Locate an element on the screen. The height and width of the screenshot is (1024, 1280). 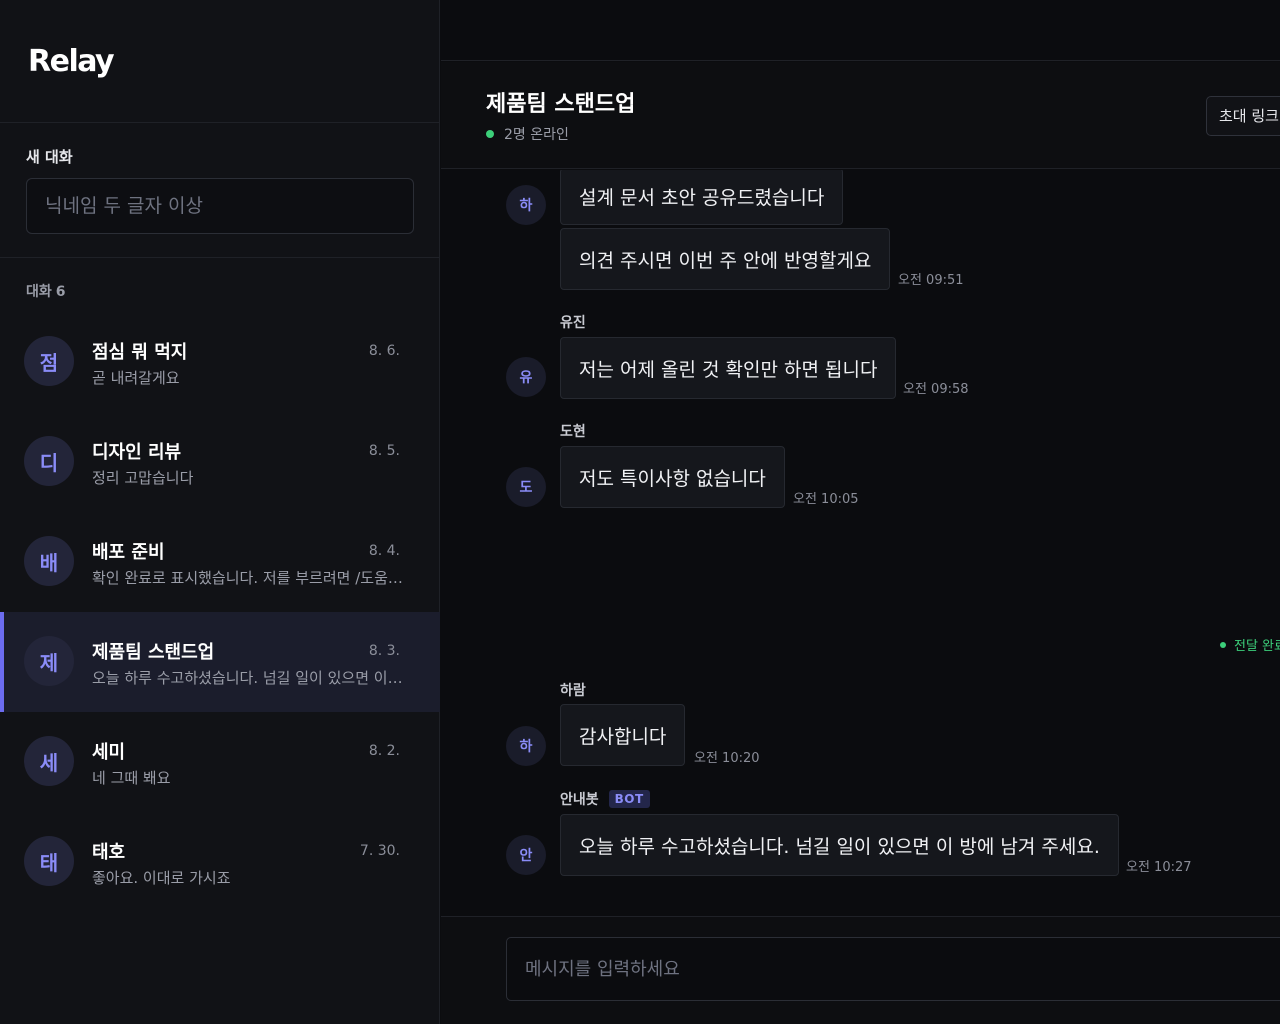
conversation-name: 제품팀 스탠드업 is located at coordinates (153, 652).